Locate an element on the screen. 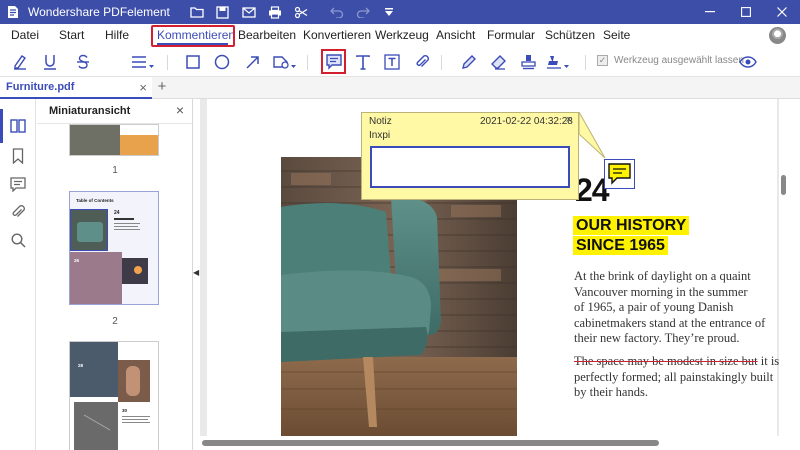 Image resolution: width=800 pixels, height=450 pixels. app-title: Wondershare PDFelement is located at coordinates (99, 12).